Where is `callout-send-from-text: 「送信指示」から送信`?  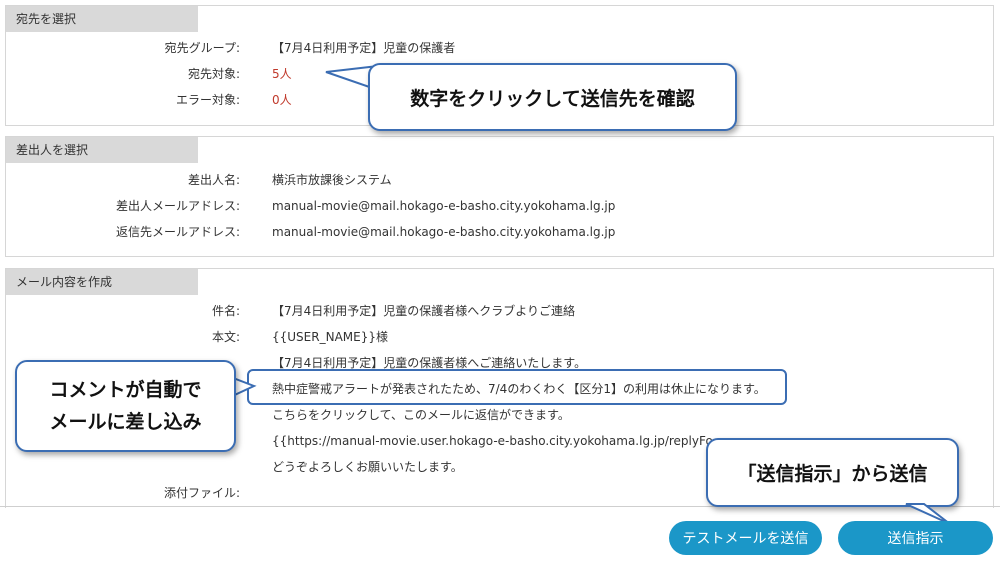 callout-send-from-text: 「送信指示」から送信 is located at coordinates (832, 474).